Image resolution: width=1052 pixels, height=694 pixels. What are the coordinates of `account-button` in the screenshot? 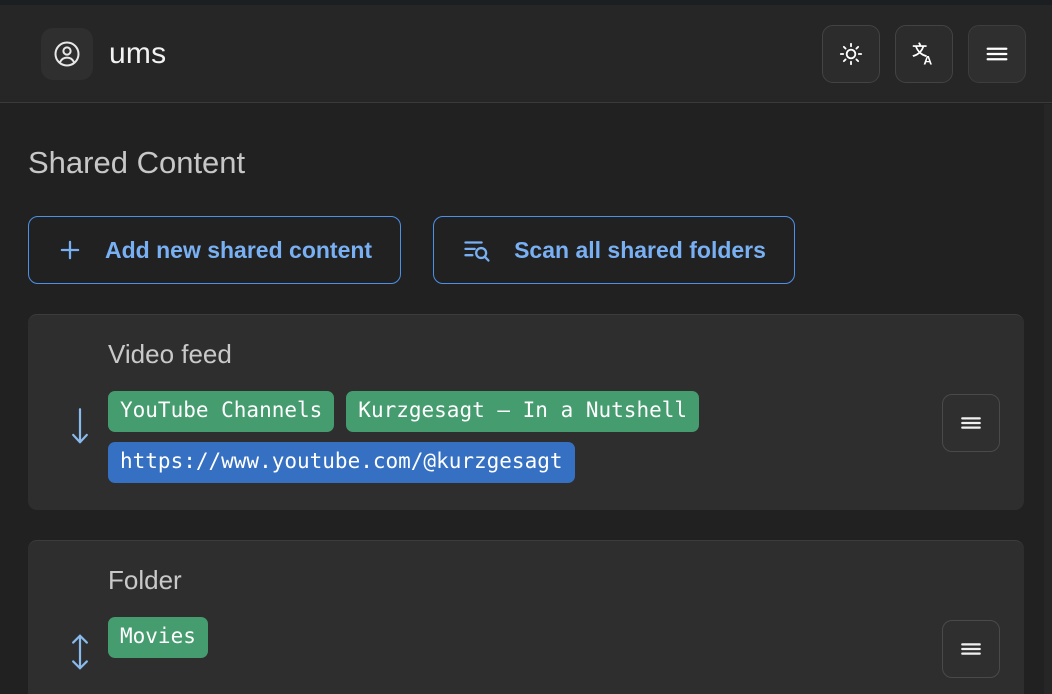 It's located at (67, 53).